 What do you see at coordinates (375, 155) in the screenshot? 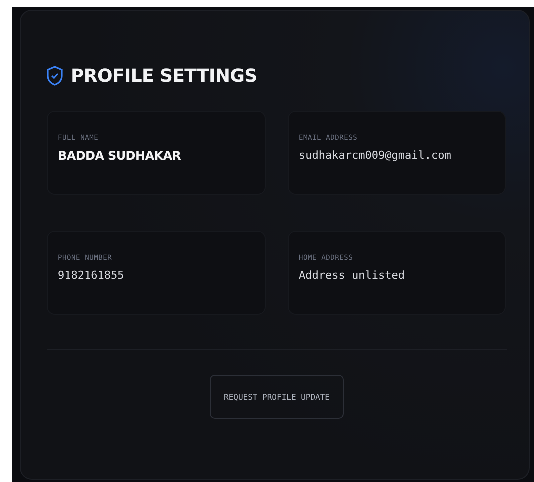
I see `field-value: sudhakarcm009@gmail.com` at bounding box center [375, 155].